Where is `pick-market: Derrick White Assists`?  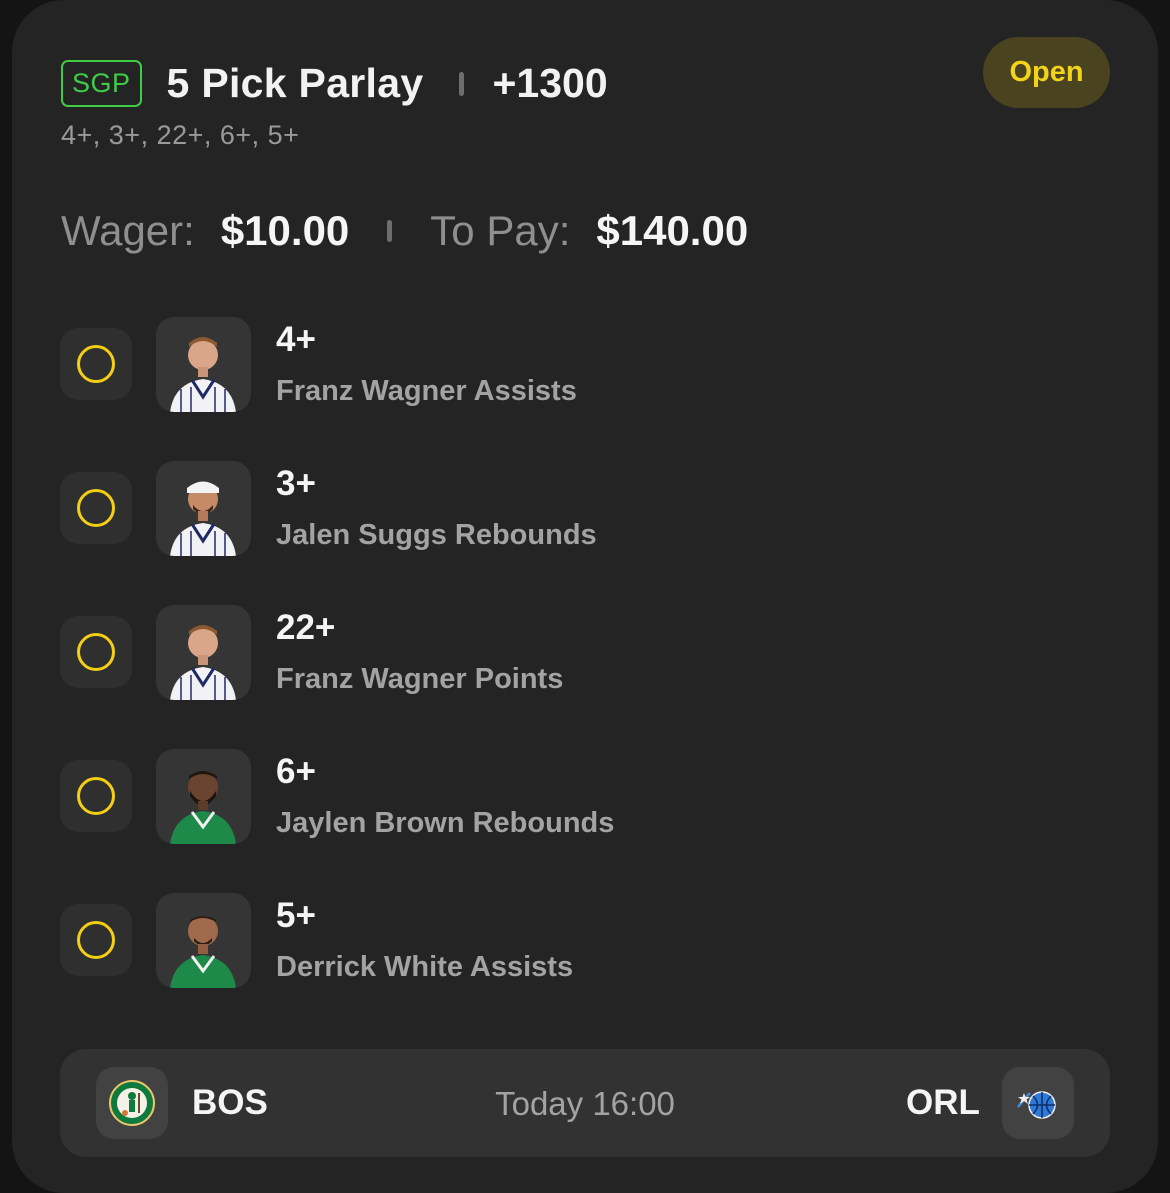 pick-market: Derrick White Assists is located at coordinates (425, 967).